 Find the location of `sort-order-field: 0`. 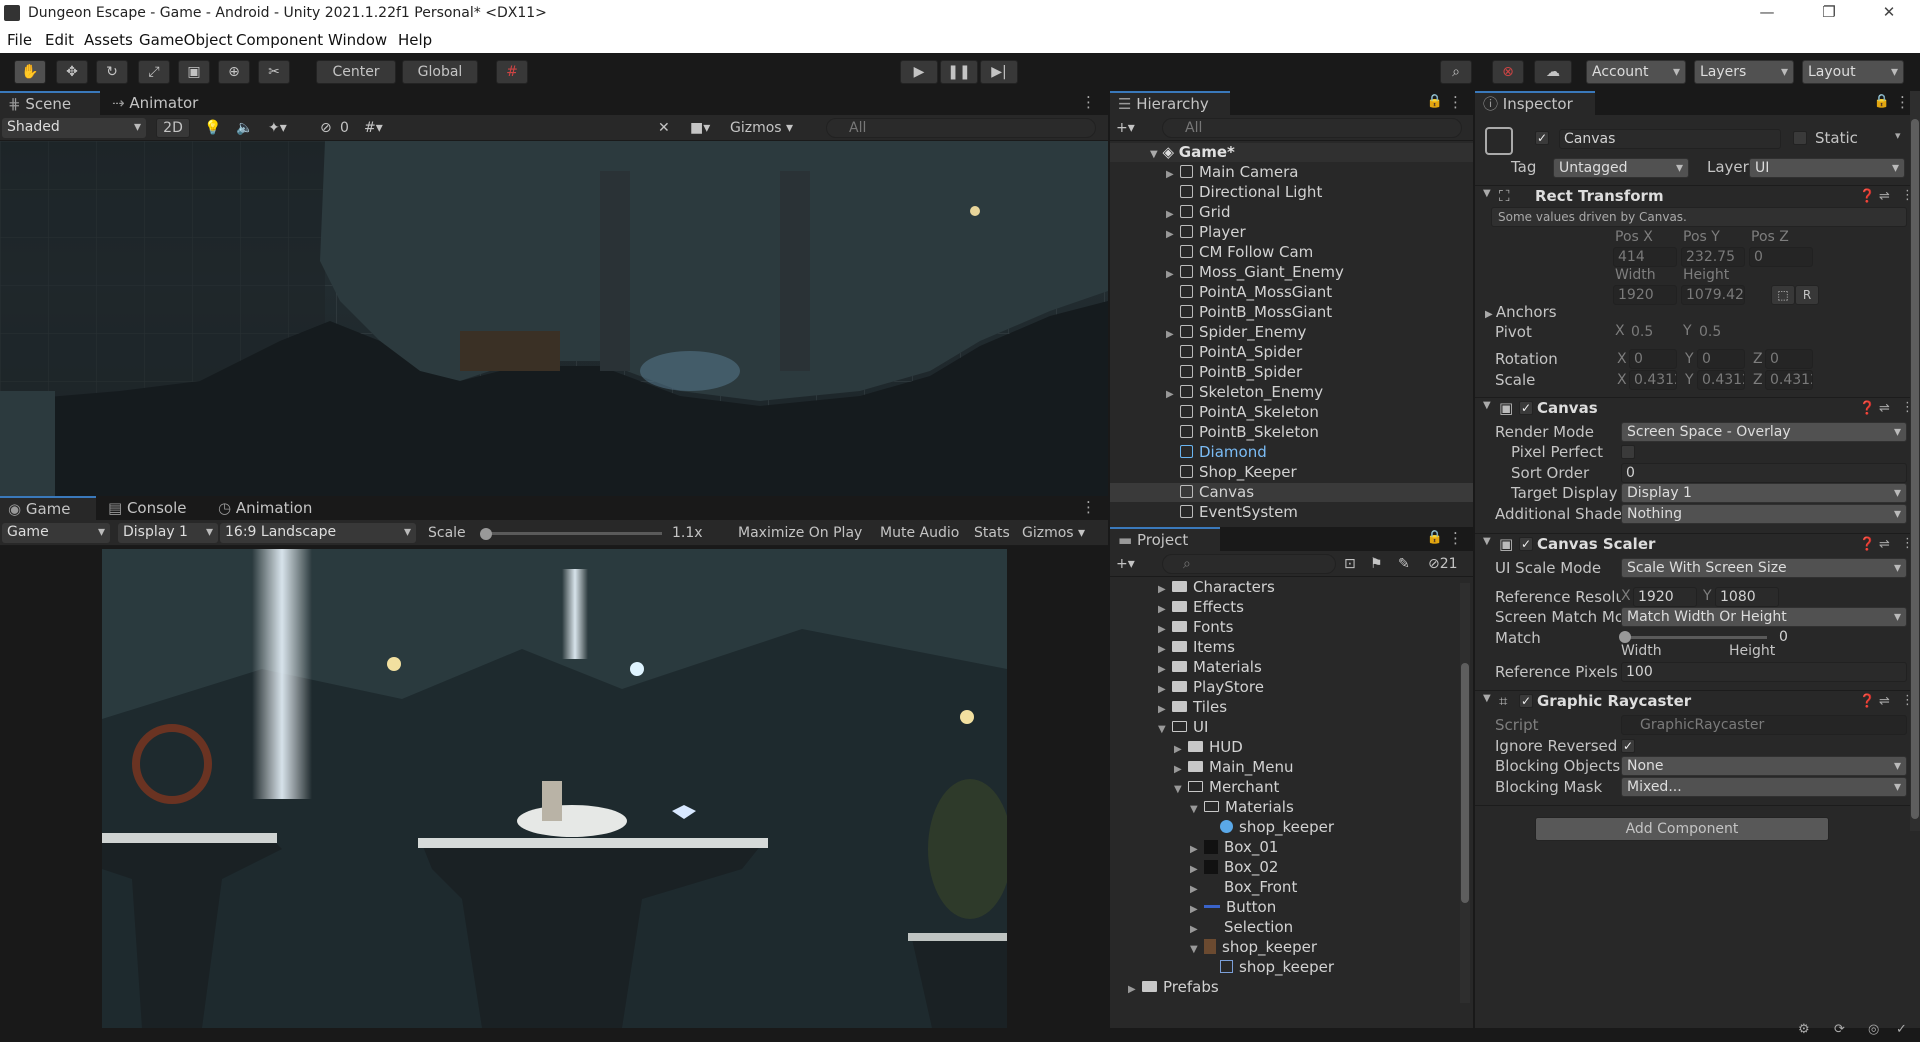

sort-order-field: 0 is located at coordinates (1764, 473).